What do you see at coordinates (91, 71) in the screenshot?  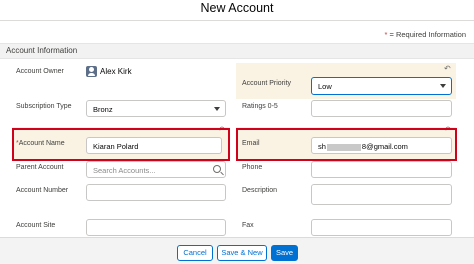 I see `user-icon` at bounding box center [91, 71].